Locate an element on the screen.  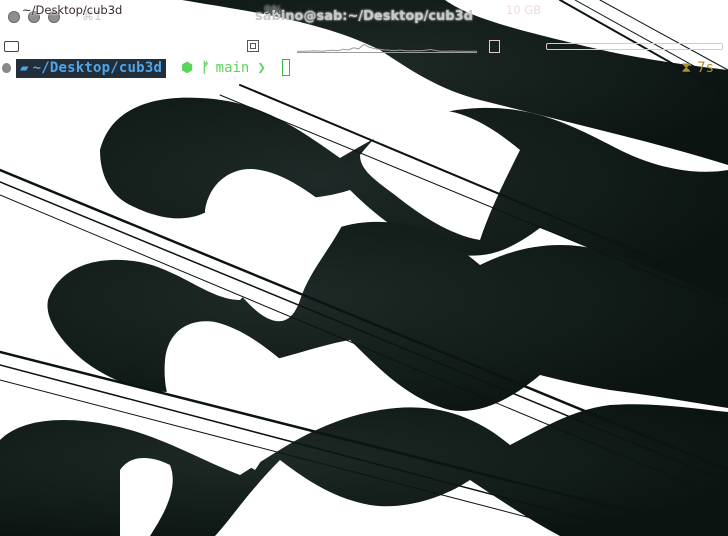
git-branch-icon: ᚠ is located at coordinates (205, 68).